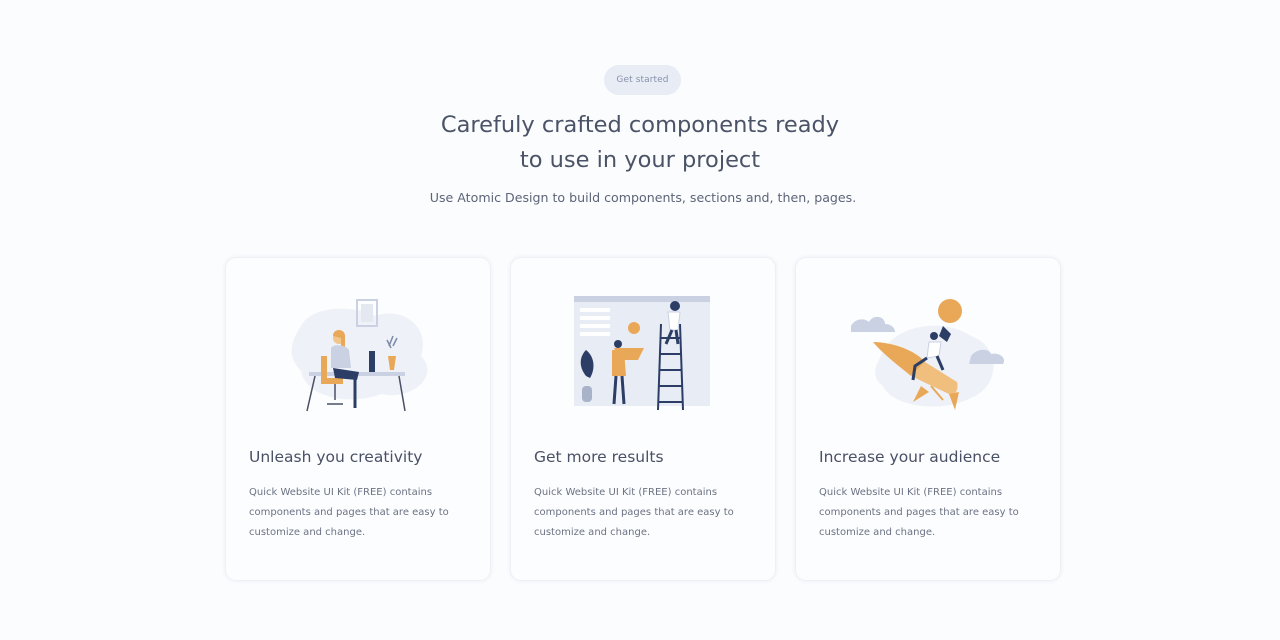 Image resolution: width=1280 pixels, height=640 pixels. Describe the element at coordinates (642, 353) in the screenshot. I see `team-ladder-board-illustration` at that location.